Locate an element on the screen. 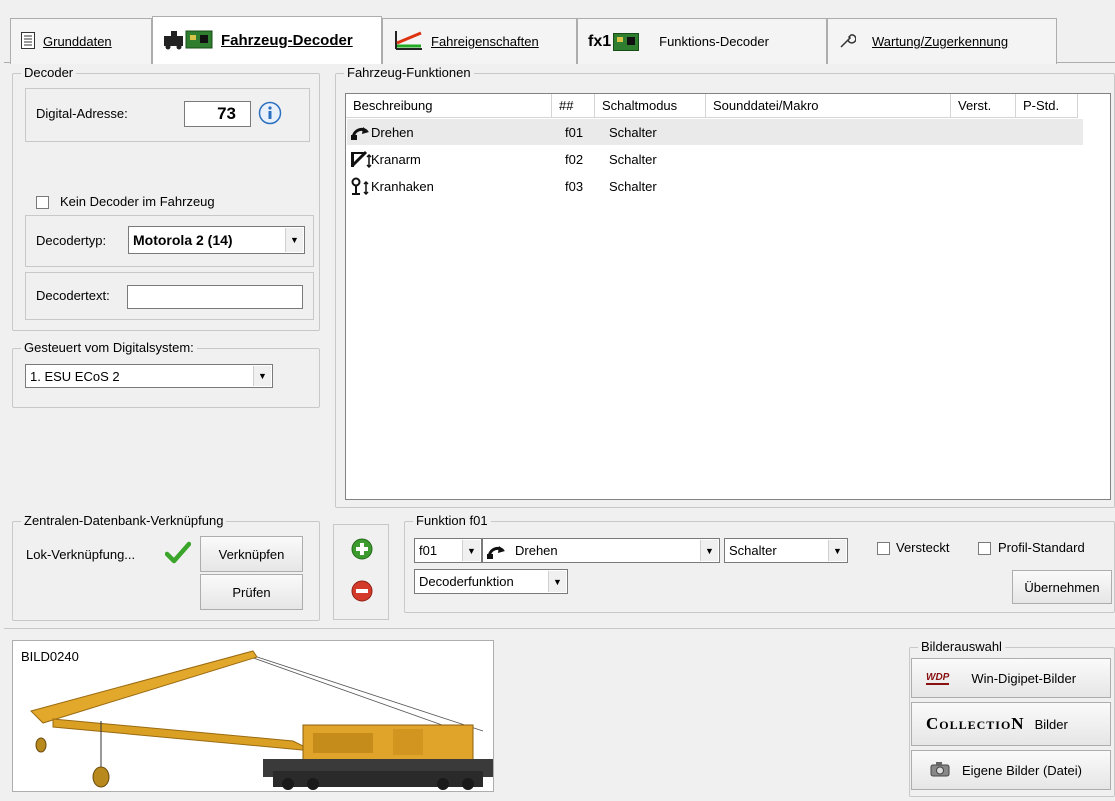 The image size is (1115, 801). tab-funktions-decoder-label: Funktions-Decoder is located at coordinates (714, 41).